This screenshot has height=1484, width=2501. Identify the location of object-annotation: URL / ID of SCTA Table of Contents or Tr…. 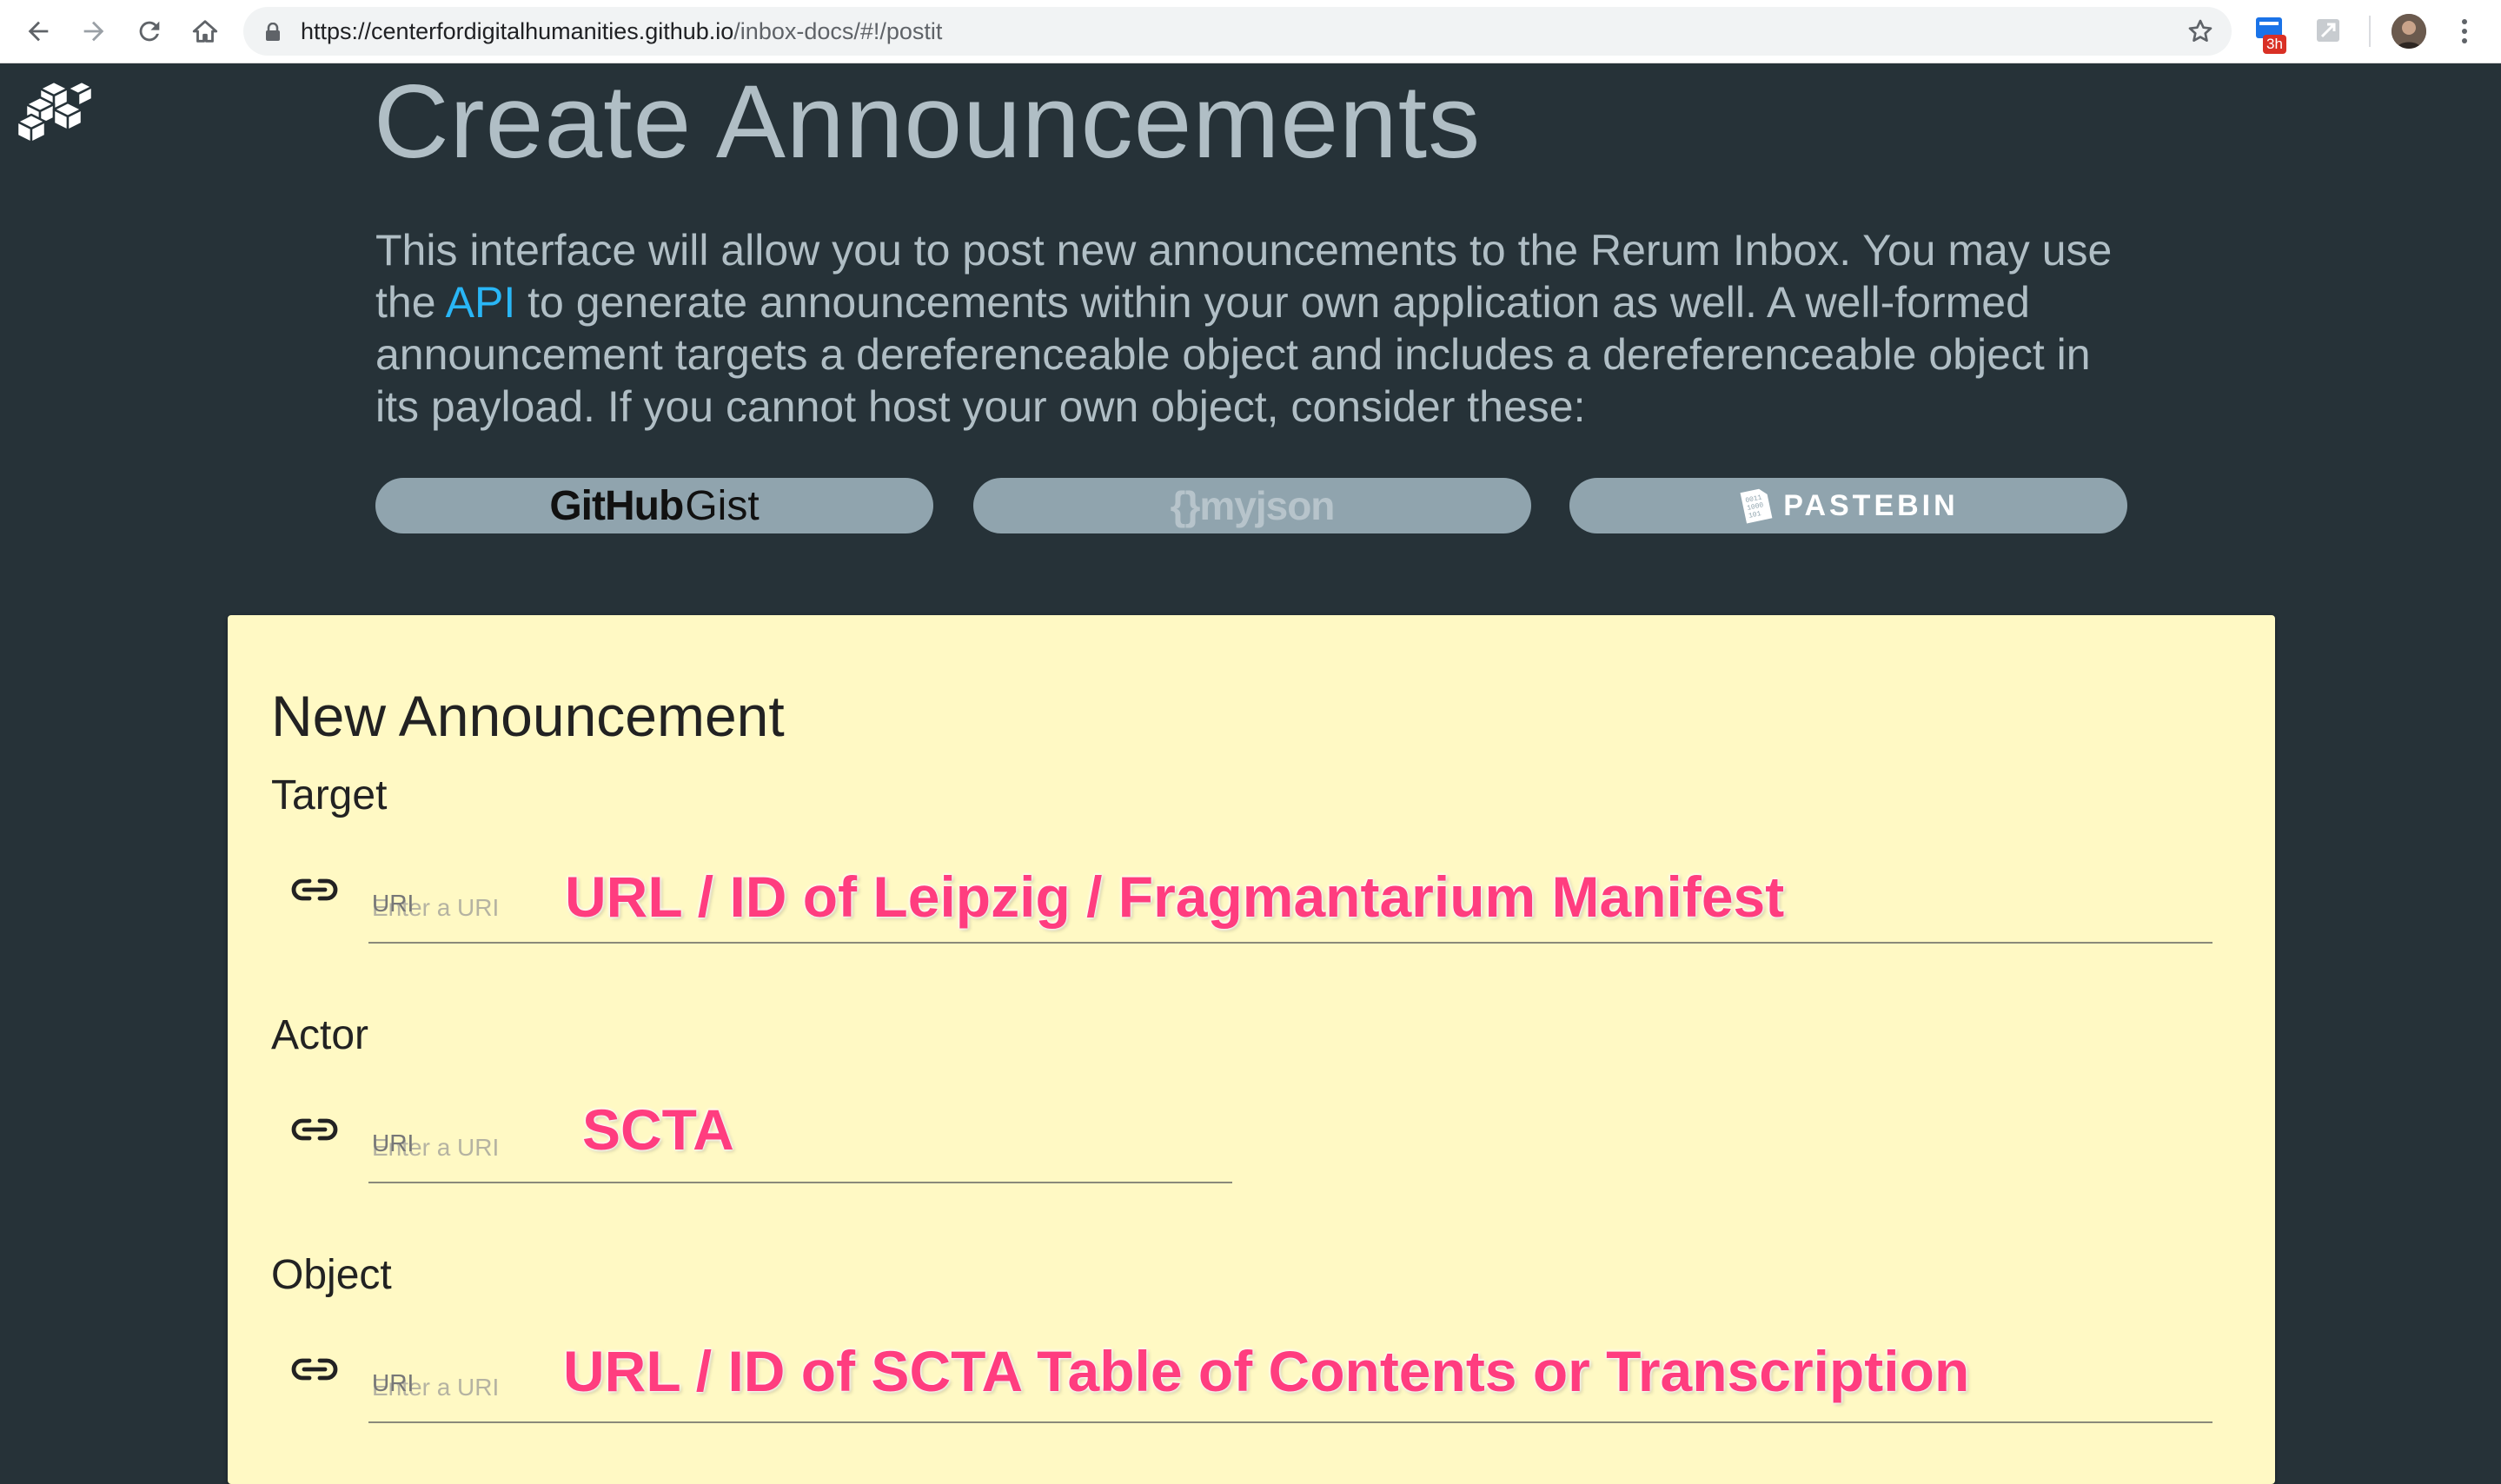
(1266, 1371).